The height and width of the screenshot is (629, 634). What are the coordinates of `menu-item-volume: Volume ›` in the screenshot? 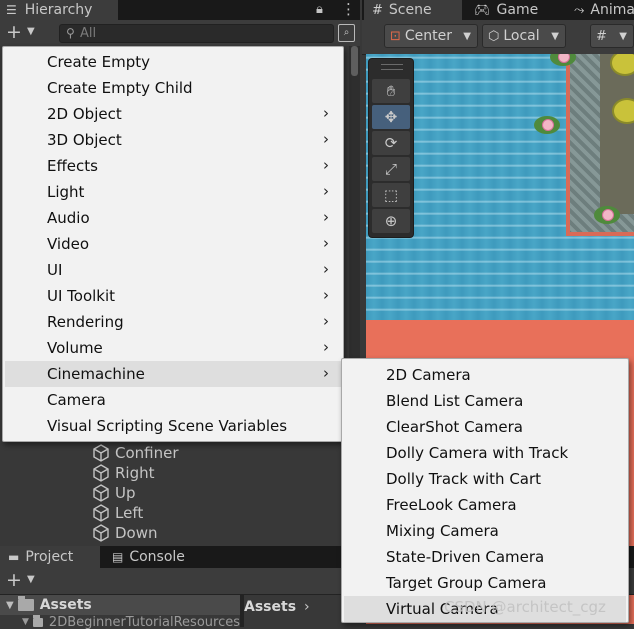 It's located at (173, 348).